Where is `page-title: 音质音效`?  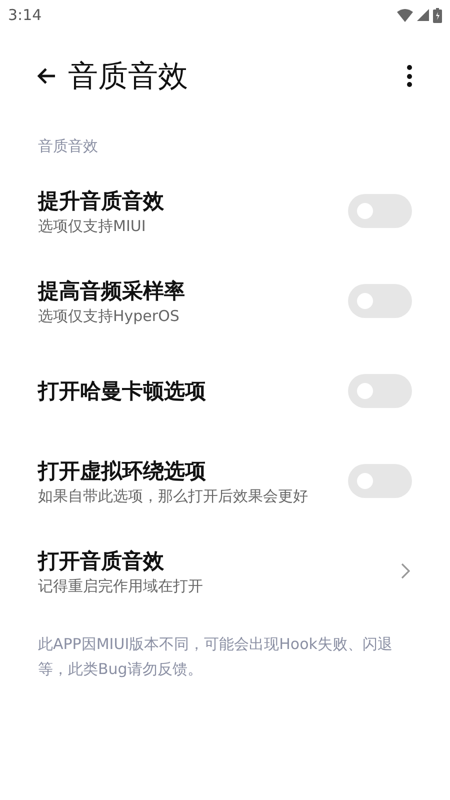 page-title: 音质音效 is located at coordinates (128, 77).